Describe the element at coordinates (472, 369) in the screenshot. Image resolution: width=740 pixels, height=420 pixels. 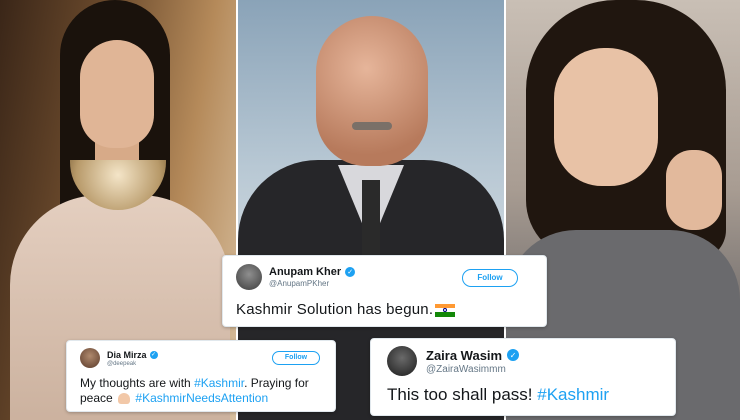
I see `author-handle: @ZairaWasimmm` at that location.